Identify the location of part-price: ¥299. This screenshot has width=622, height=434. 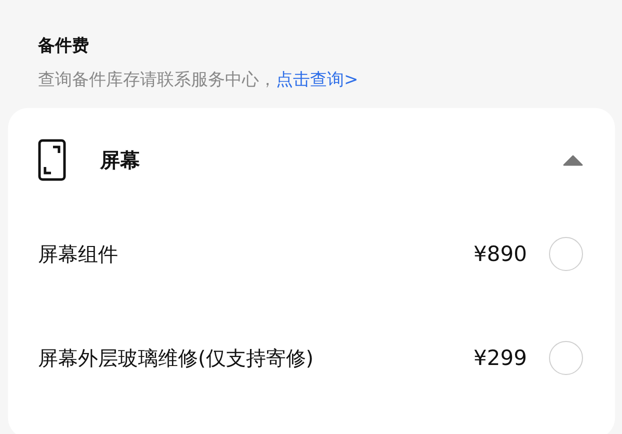
(500, 358).